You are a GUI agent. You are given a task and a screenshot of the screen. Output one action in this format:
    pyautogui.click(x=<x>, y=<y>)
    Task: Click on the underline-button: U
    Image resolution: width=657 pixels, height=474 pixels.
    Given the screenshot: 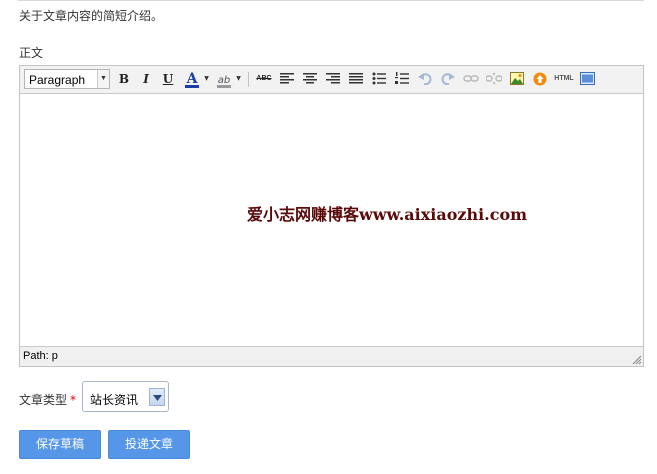 What is the action you would take?
    pyautogui.click(x=168, y=79)
    